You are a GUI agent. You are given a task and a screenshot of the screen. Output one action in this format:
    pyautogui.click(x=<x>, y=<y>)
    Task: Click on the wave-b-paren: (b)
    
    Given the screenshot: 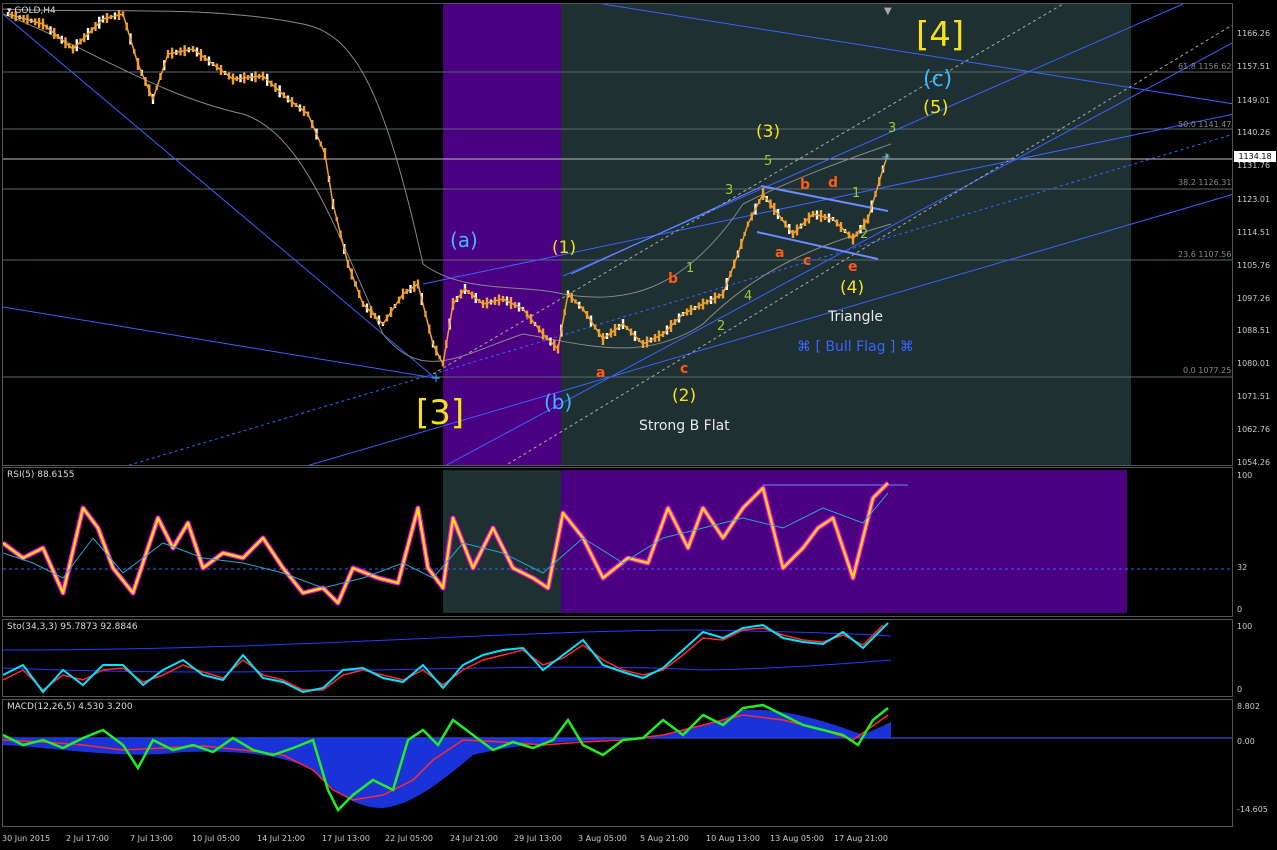 What is the action you would take?
    pyautogui.click(x=558, y=402)
    